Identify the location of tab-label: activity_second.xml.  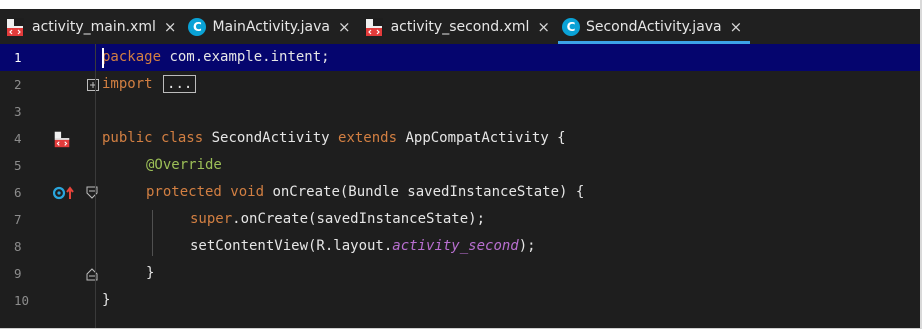
(460, 26).